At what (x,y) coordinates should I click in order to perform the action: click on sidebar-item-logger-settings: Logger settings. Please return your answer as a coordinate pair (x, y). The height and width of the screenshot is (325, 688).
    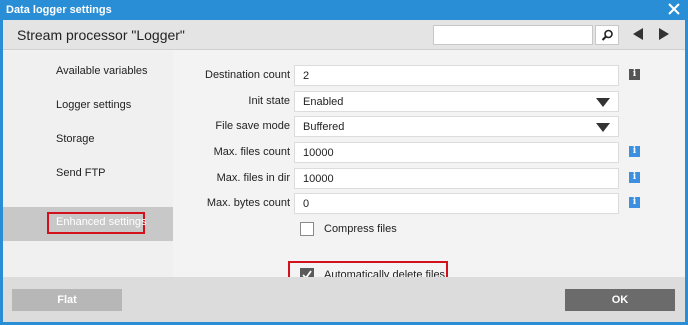
    Looking at the image, I should click on (88, 106).